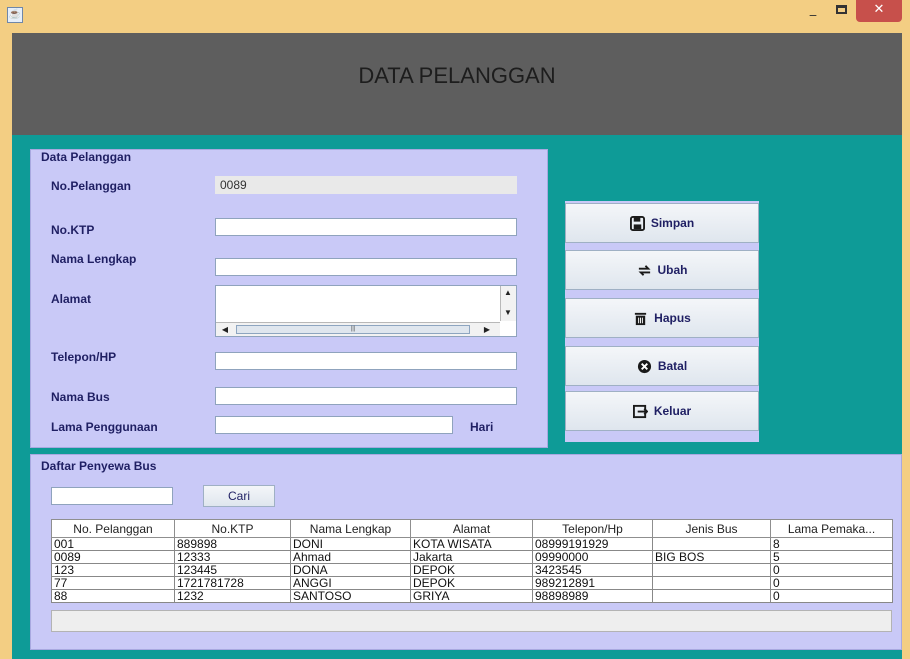 The height and width of the screenshot is (659, 910). What do you see at coordinates (350, 528) in the screenshot?
I see `column-header: Nama Lengkap` at bounding box center [350, 528].